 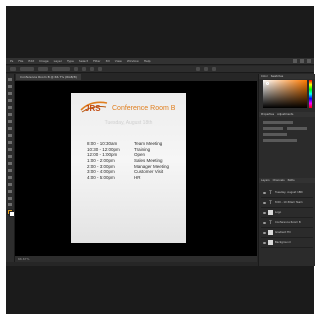 I want to click on layer-row: Logo, so click(x=287, y=213).